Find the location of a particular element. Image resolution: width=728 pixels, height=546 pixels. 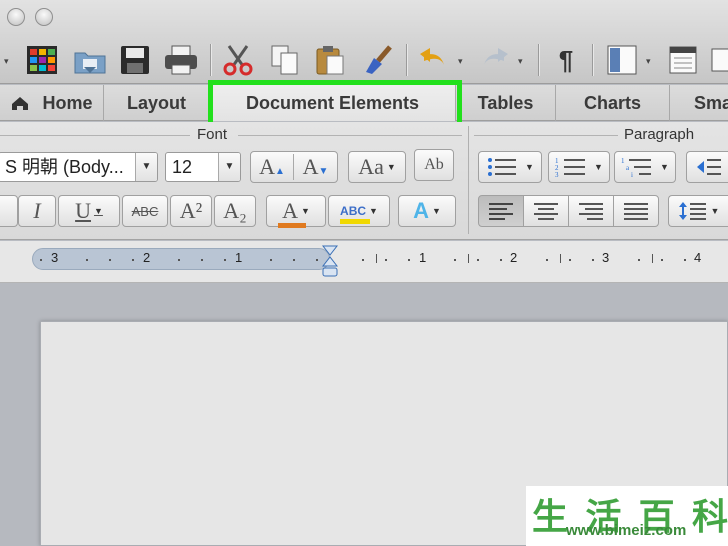

print-icon is located at coordinates (181, 60).